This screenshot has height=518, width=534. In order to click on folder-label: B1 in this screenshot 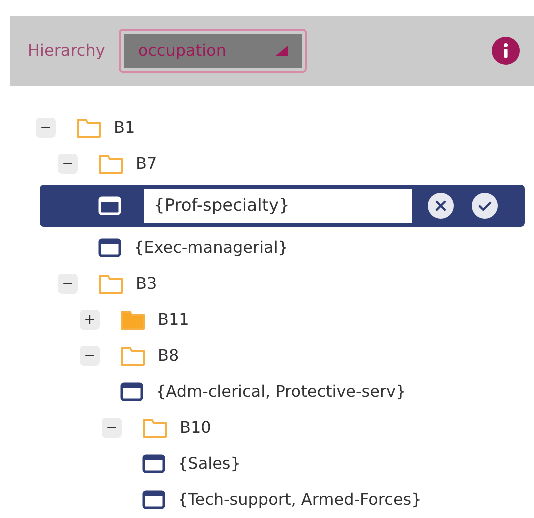, I will do `click(125, 128)`.